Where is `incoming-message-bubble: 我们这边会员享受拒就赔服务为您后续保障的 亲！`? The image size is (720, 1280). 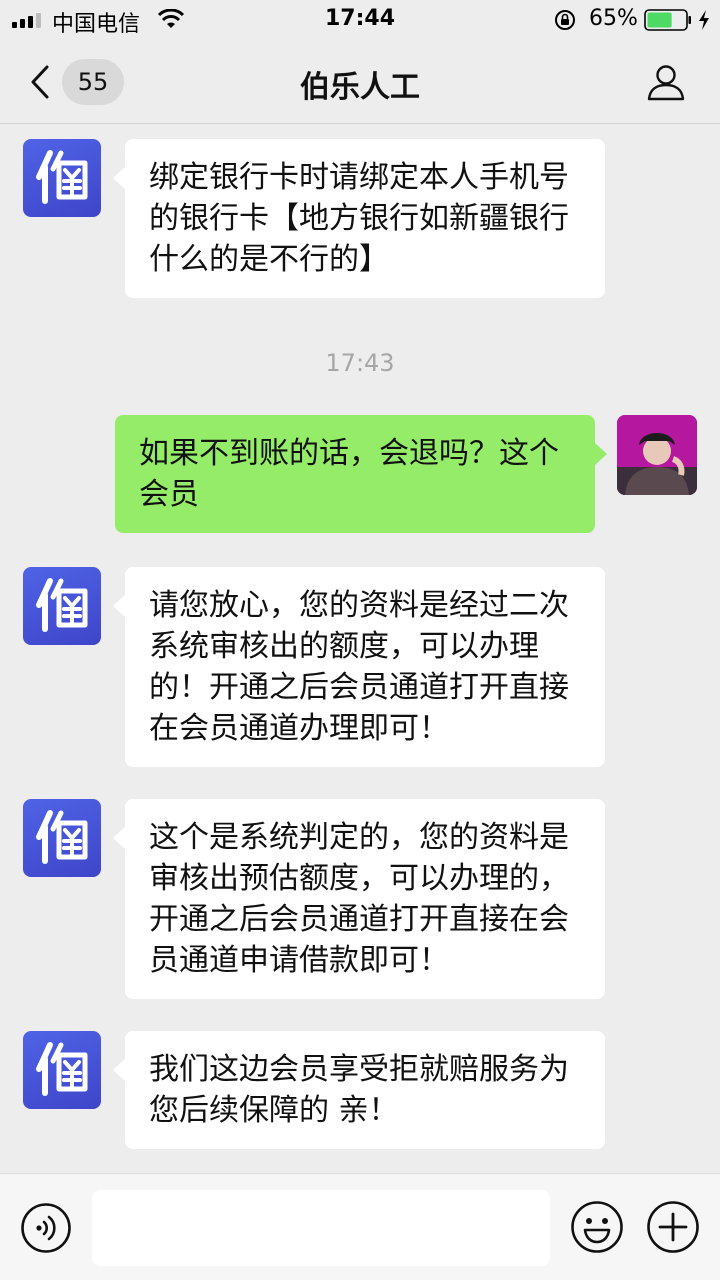 incoming-message-bubble: 我们这边会员享受拒就赔服务为您后续保障的 亲！ is located at coordinates (359, 1090).